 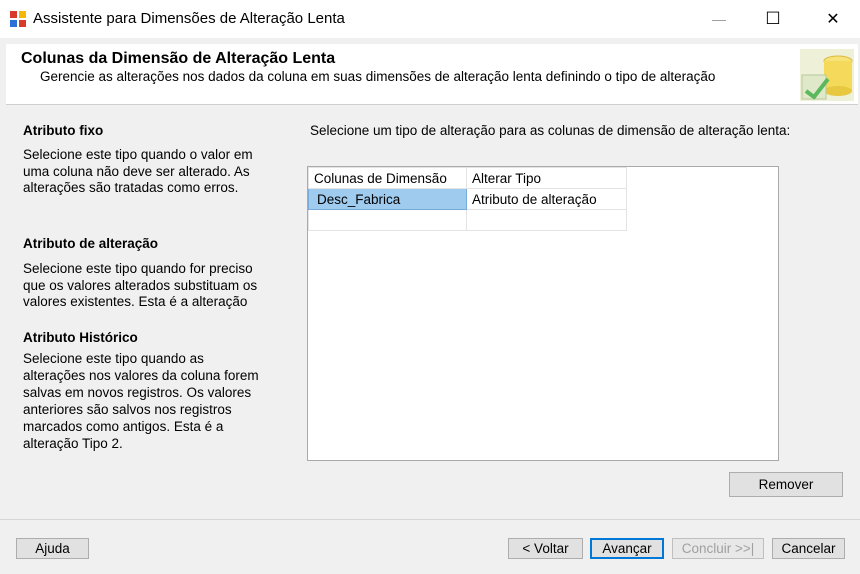 I want to click on dimension-column-cell-empty, so click(x=387, y=220).